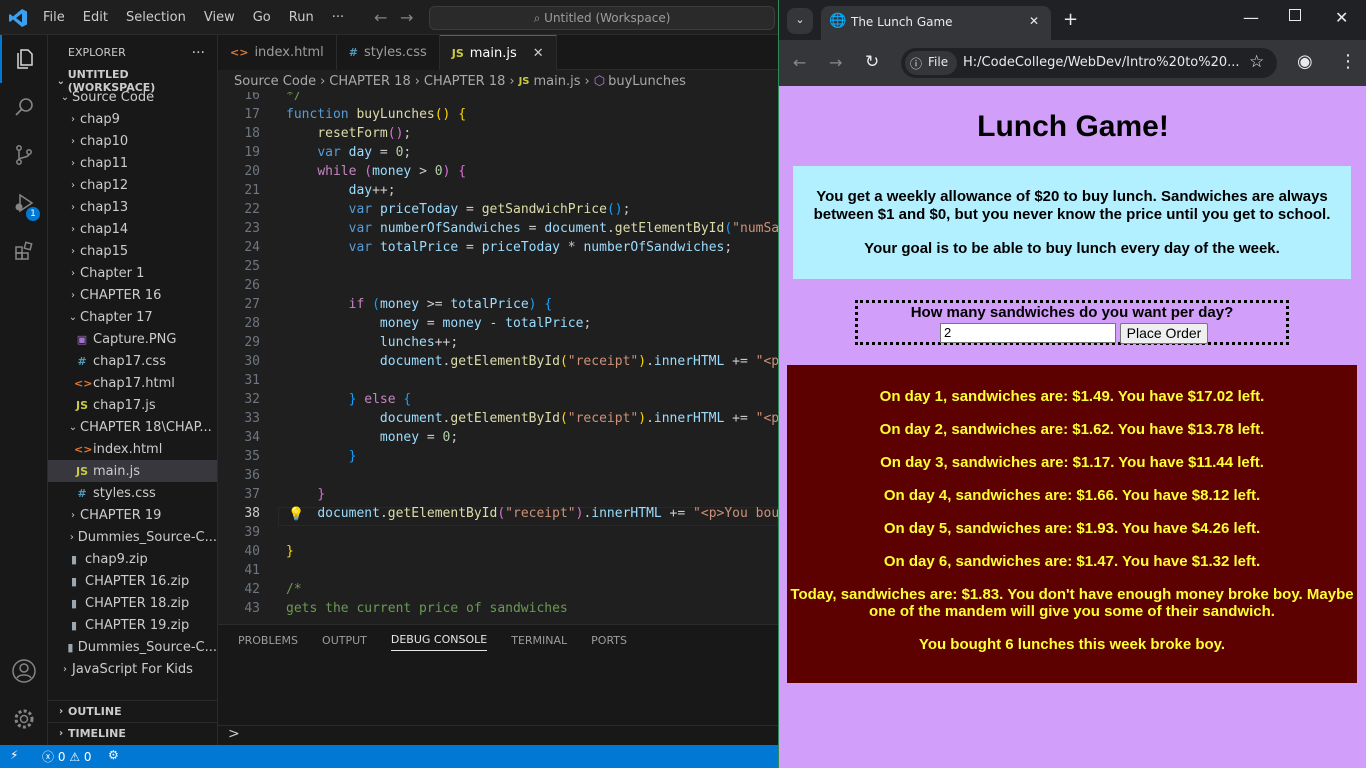 Image resolution: width=1366 pixels, height=768 pixels. What do you see at coordinates (1034, 21) in the screenshot?
I see `close-tab-icon: ✕` at bounding box center [1034, 21].